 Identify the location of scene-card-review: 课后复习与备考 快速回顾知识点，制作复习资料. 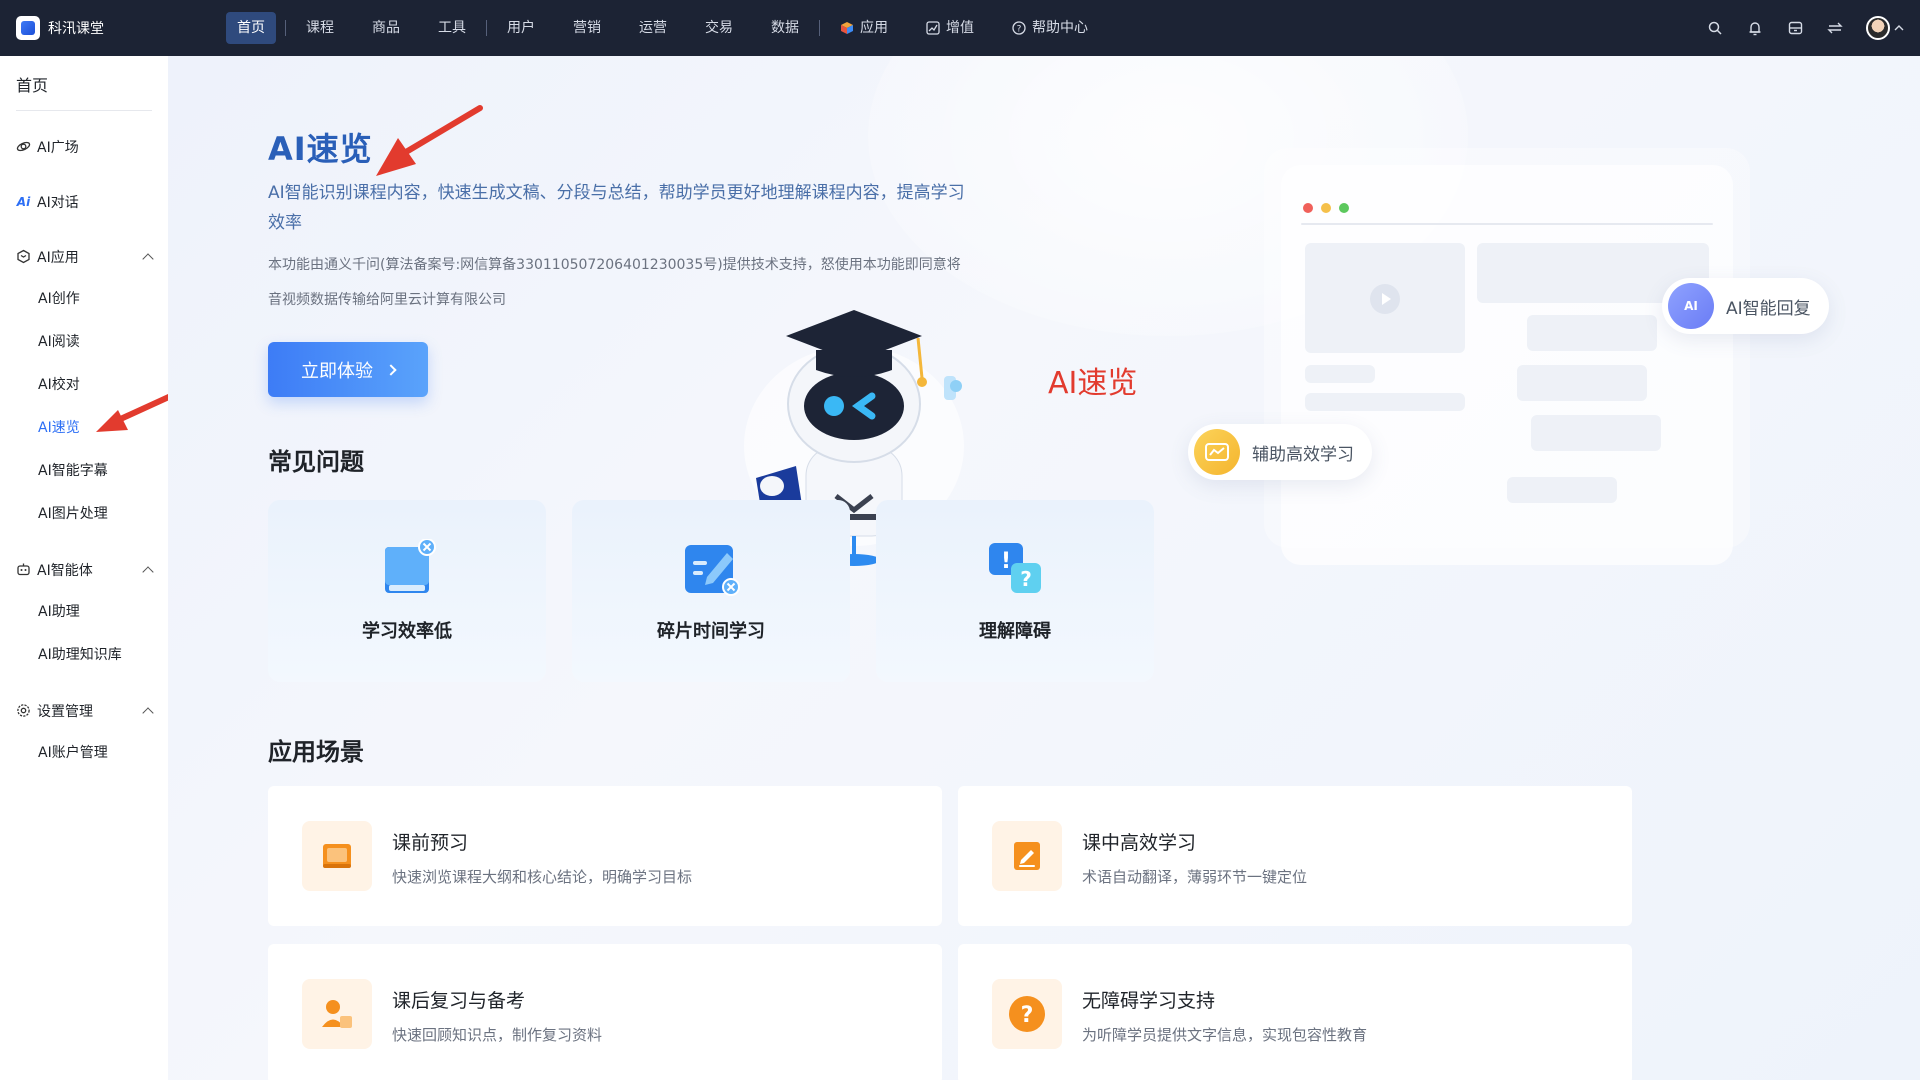
(605, 1012).